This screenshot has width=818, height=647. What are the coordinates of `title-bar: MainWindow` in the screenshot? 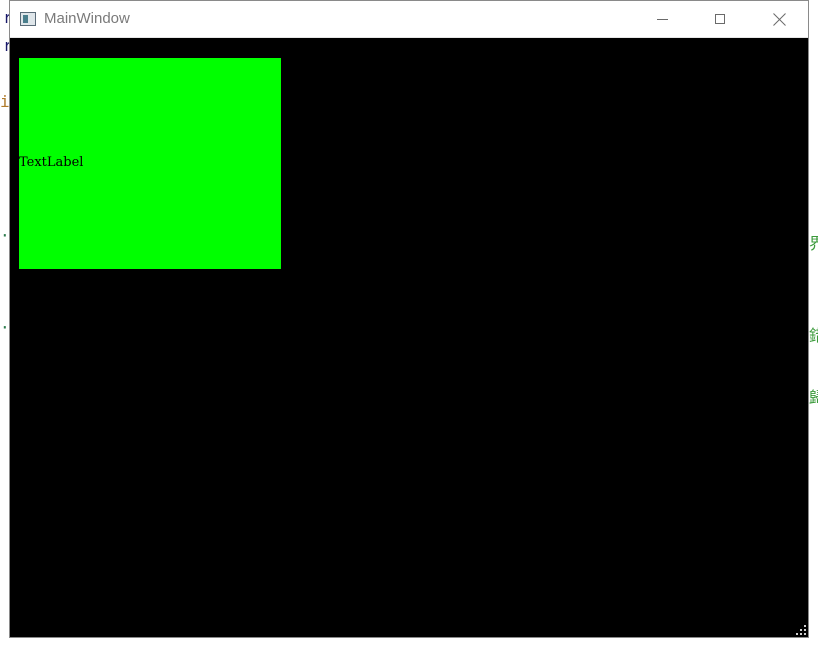 It's located at (409, 19).